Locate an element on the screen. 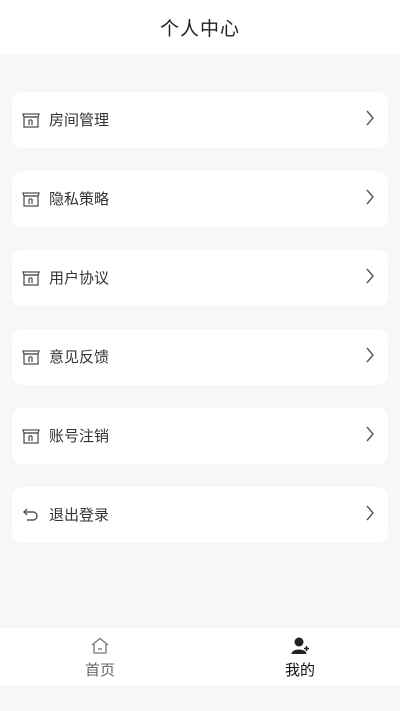 The width and height of the screenshot is (400, 711). menu-item-room-management: 房间管理 is located at coordinates (200, 120).